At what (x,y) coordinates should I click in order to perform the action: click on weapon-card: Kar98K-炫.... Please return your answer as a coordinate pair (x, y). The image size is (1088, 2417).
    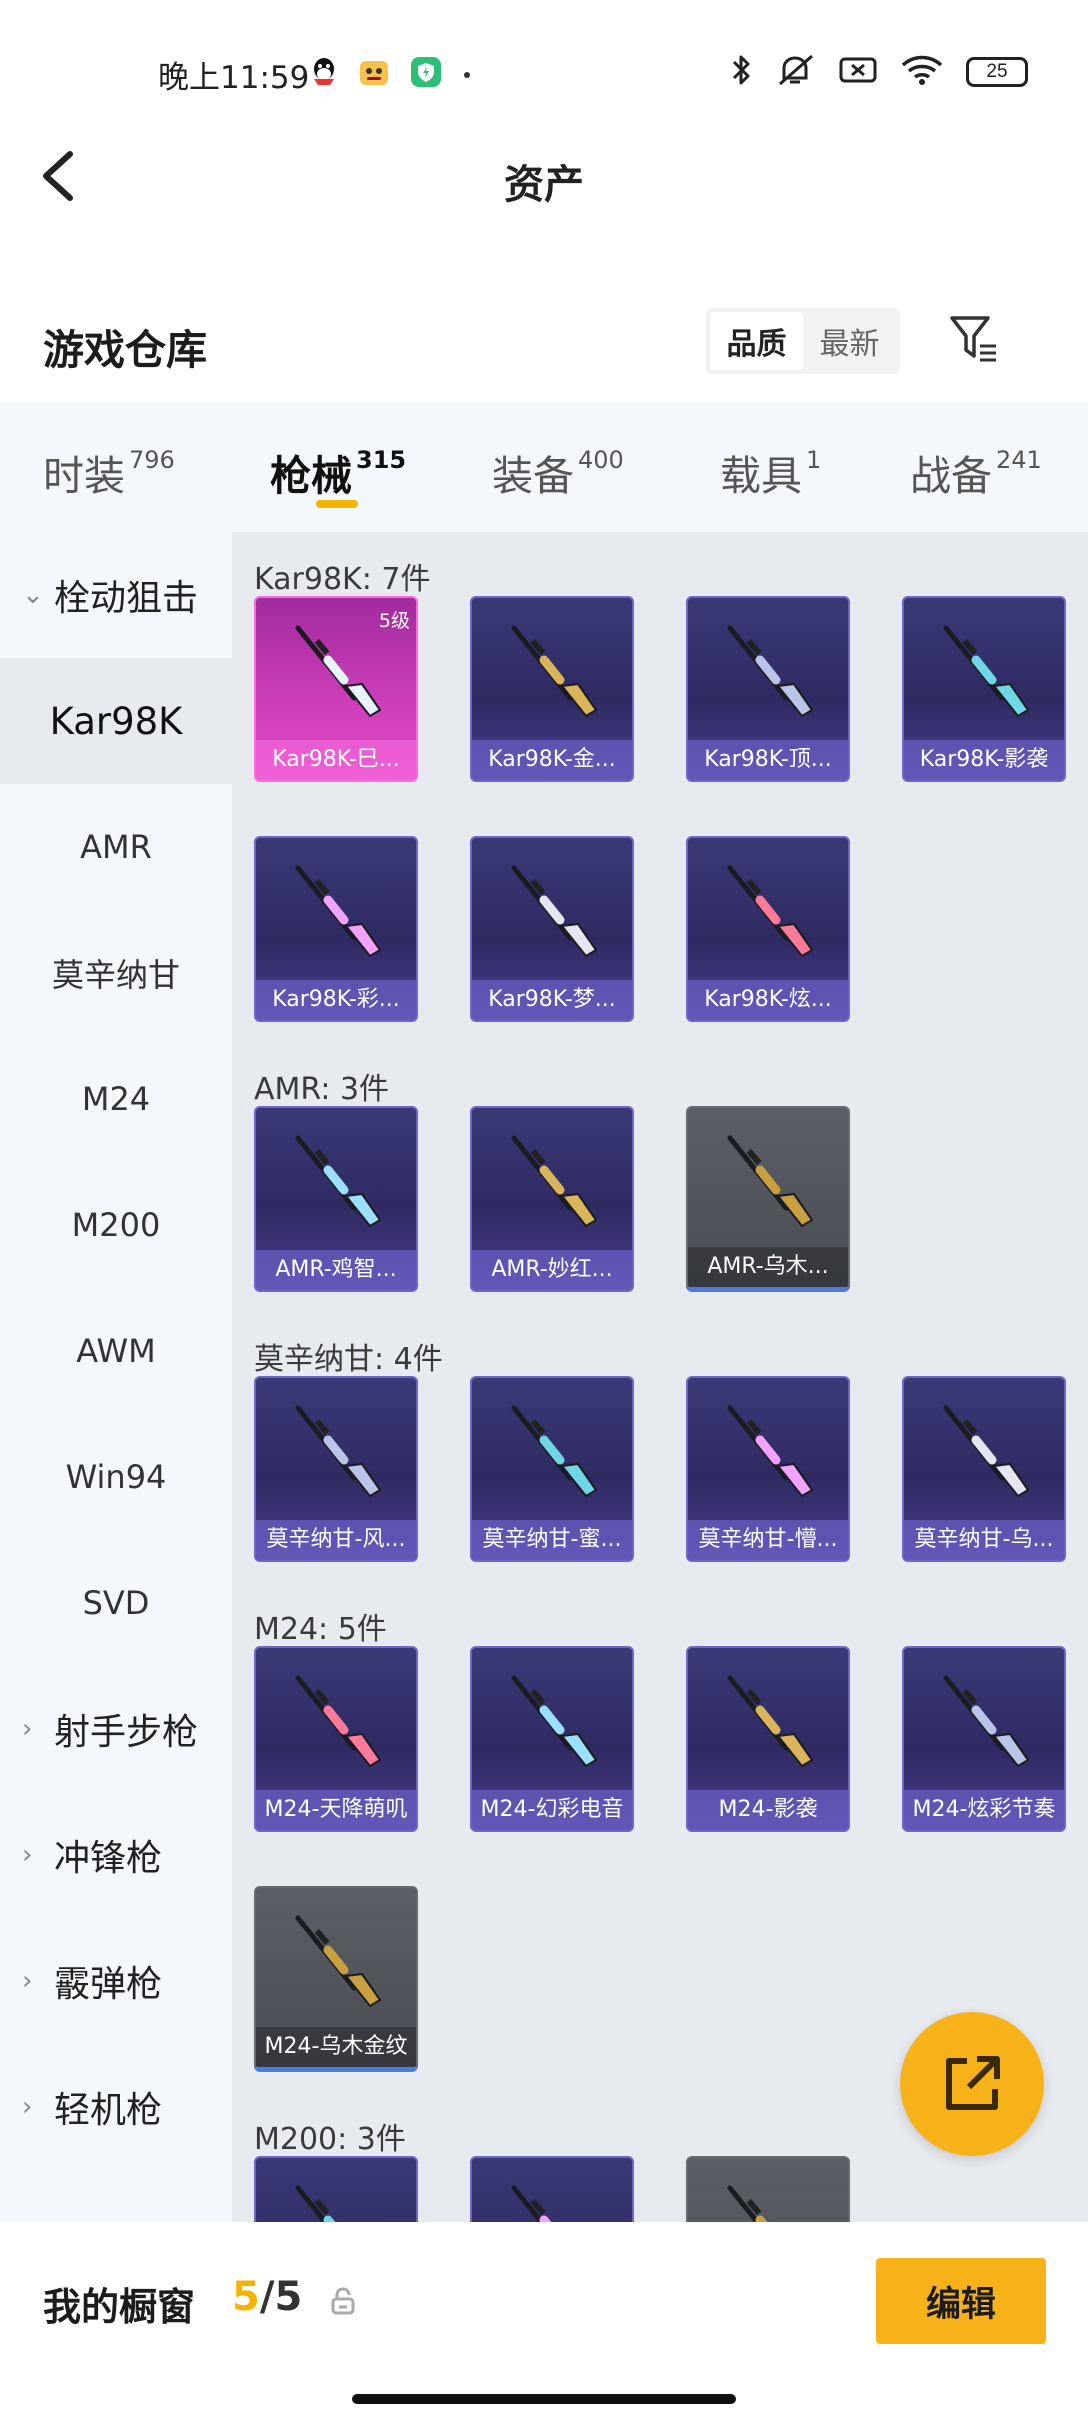
    Looking at the image, I should click on (768, 929).